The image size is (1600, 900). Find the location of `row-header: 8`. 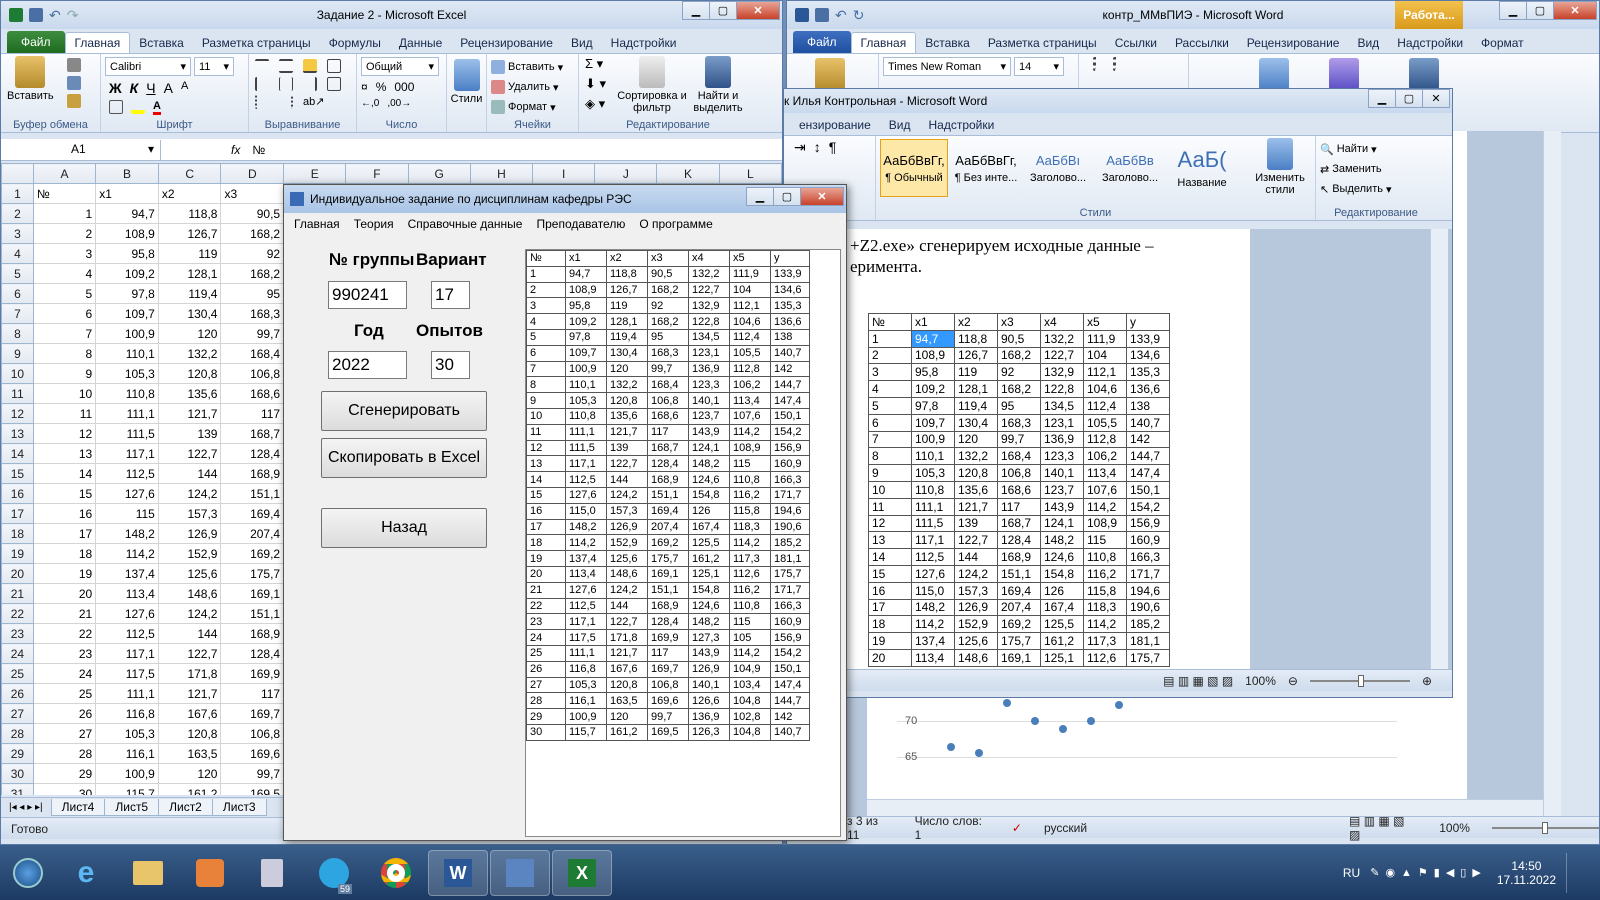

row-header: 8 is located at coordinates (17, 333).